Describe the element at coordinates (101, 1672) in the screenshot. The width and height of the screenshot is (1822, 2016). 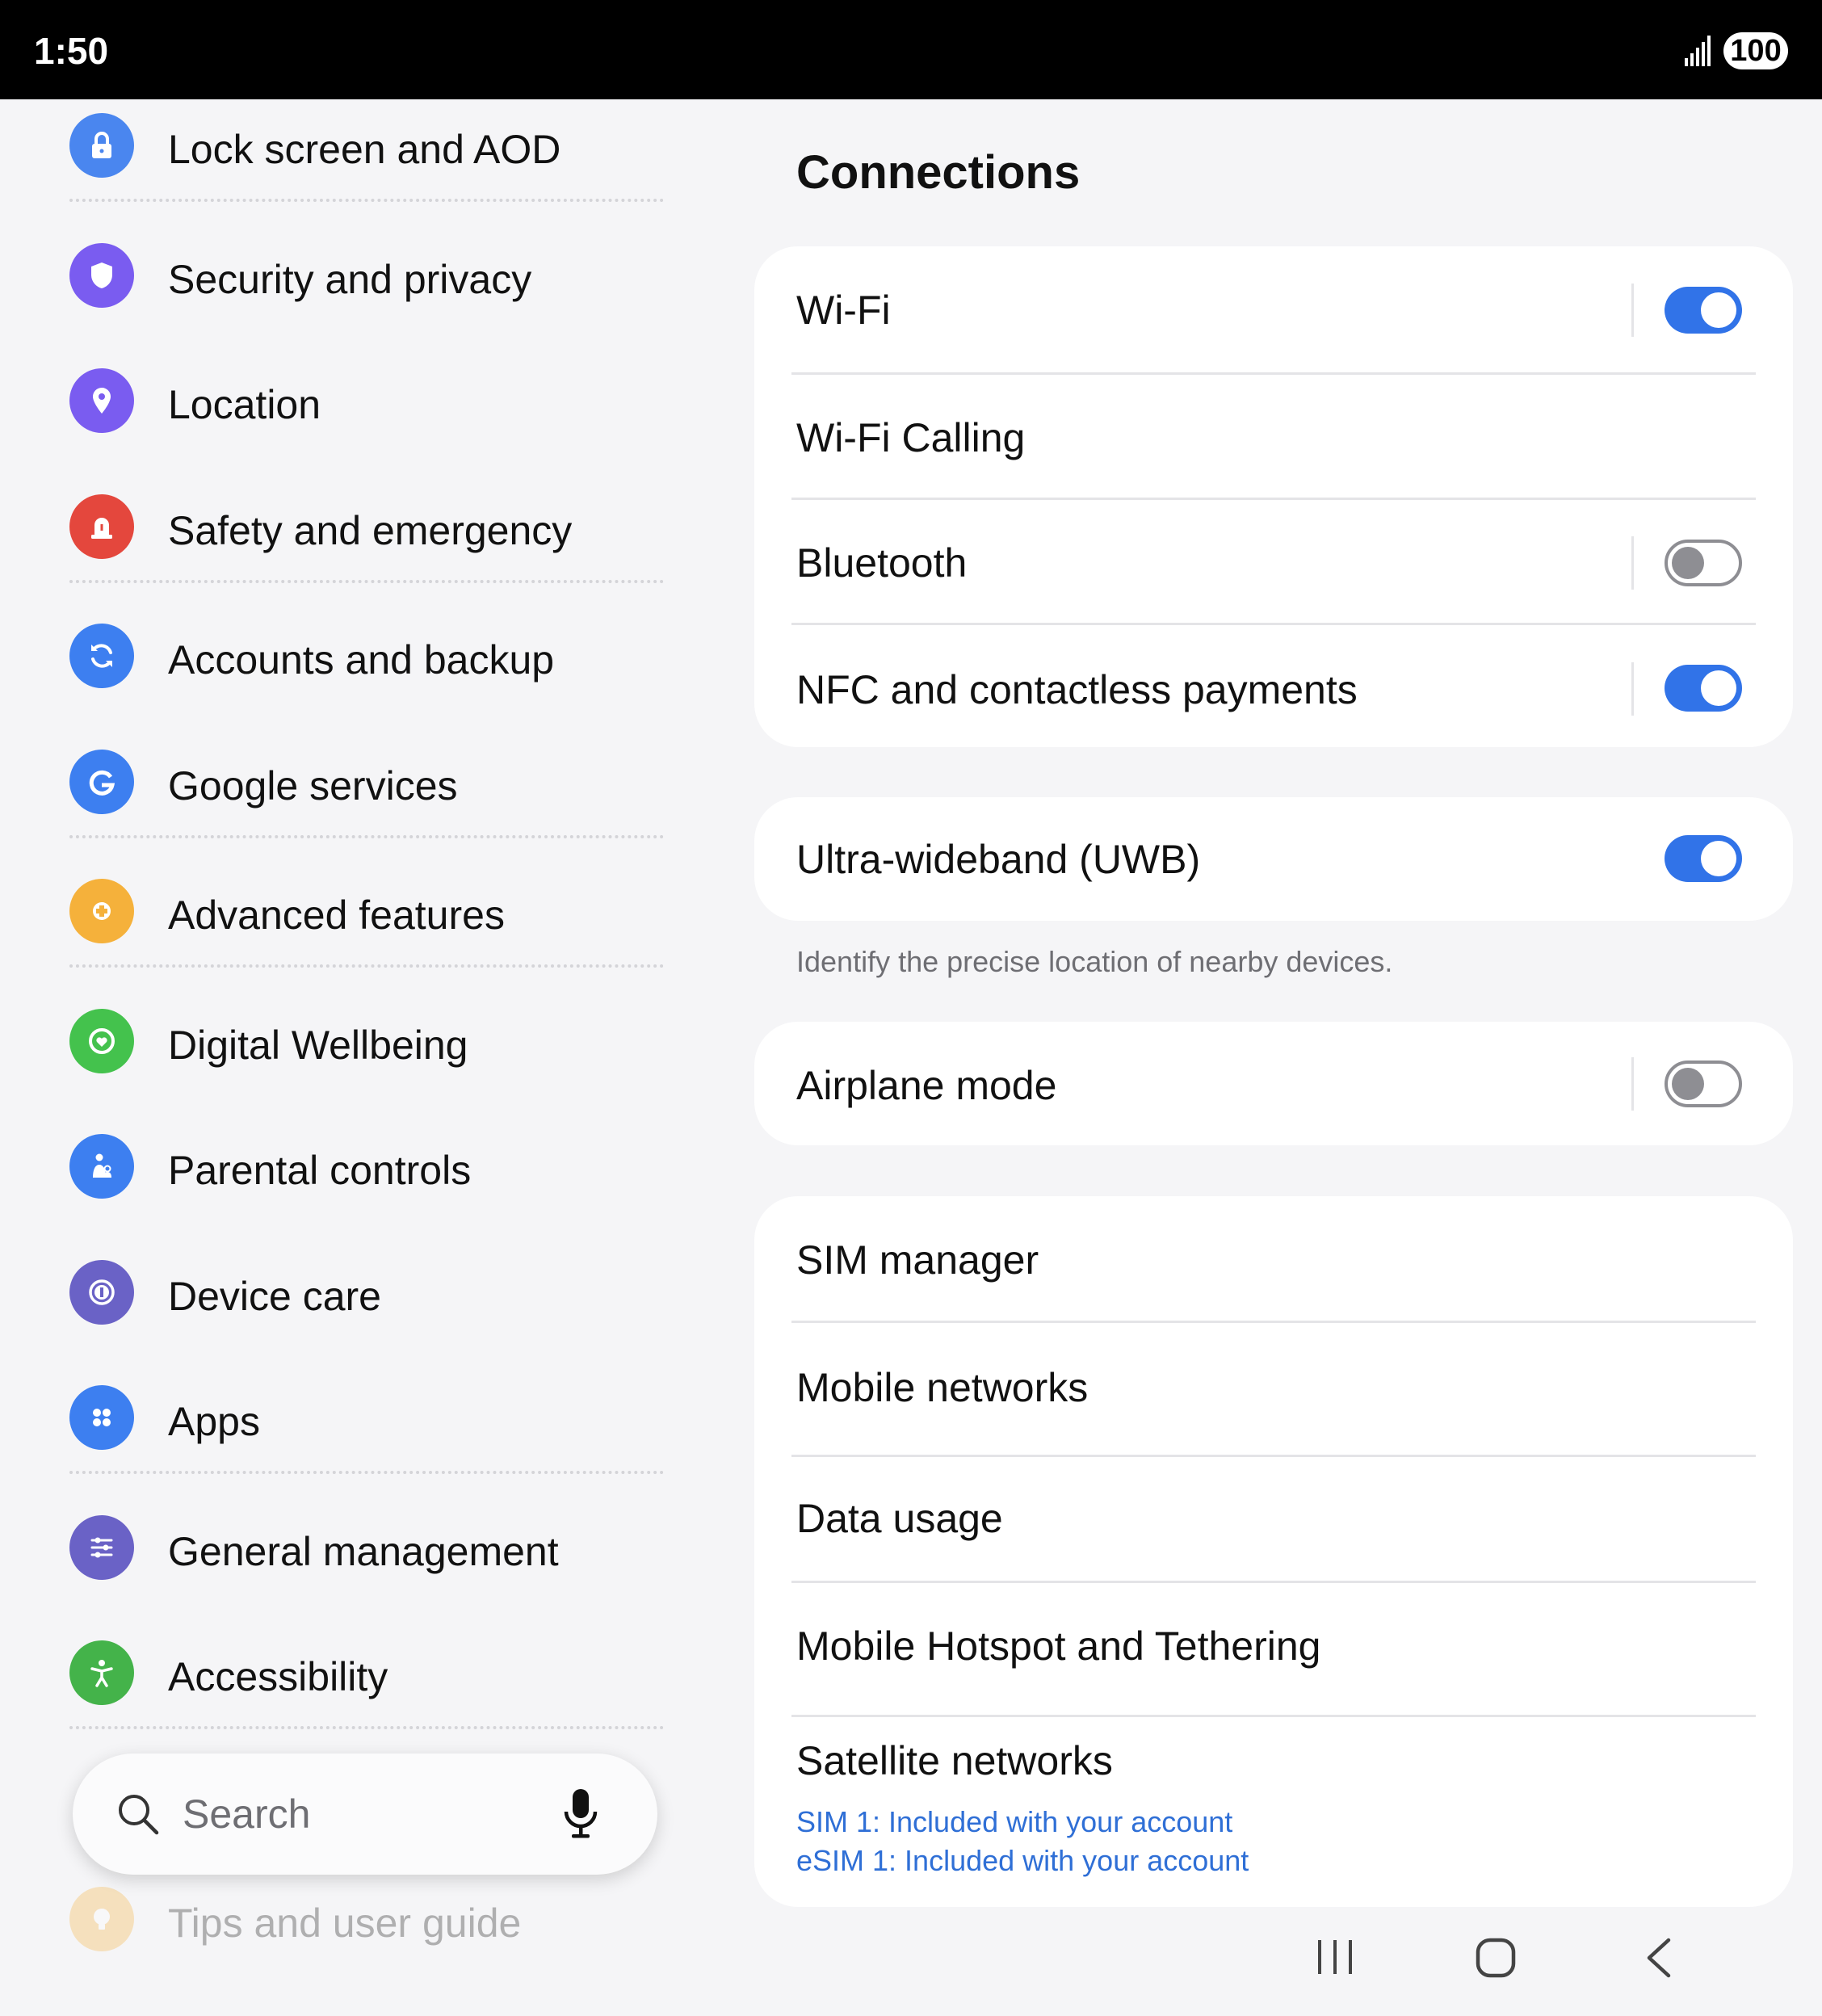
I see `accessibility-person-icon` at that location.